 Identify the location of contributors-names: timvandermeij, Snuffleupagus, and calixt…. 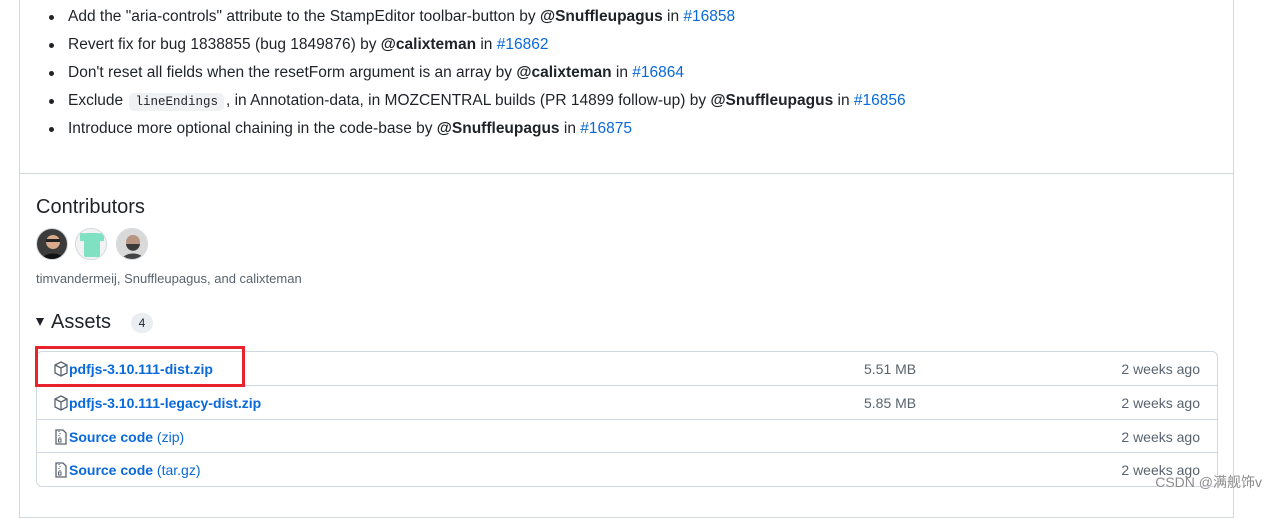
(169, 278).